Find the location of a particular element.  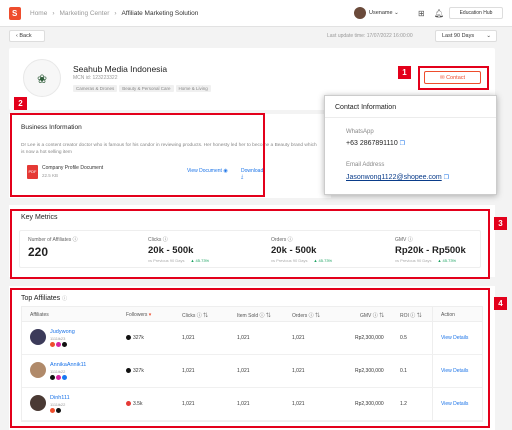

email-label: Email Address is located at coordinates (365, 165).